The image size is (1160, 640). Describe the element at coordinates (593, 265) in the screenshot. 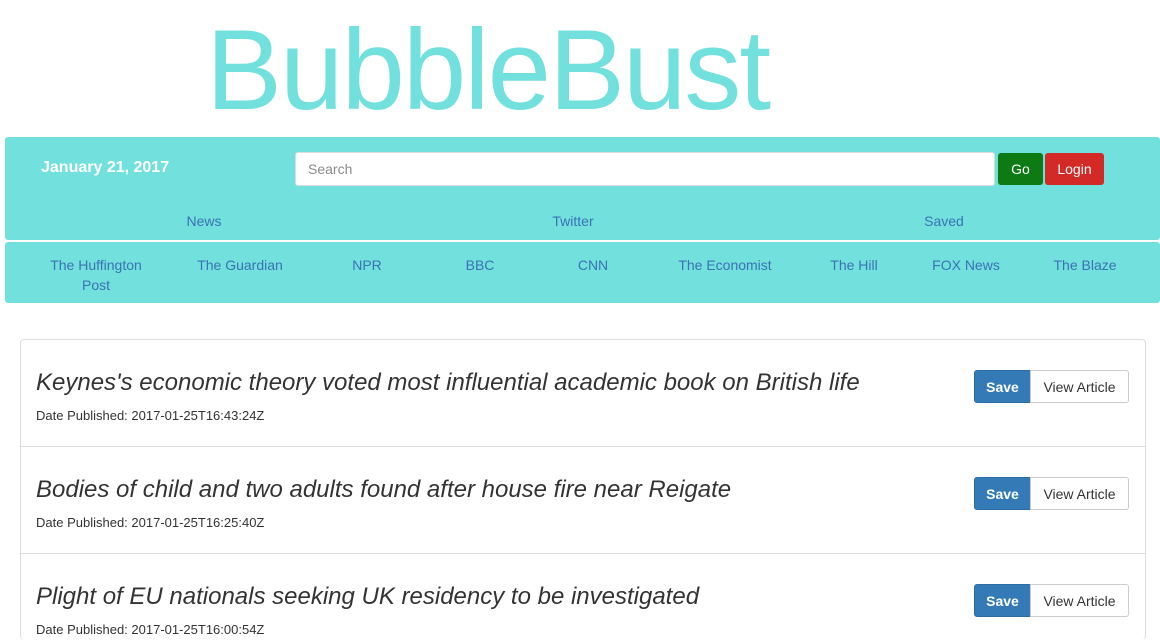

I see `source-cnn-link: CNN` at that location.